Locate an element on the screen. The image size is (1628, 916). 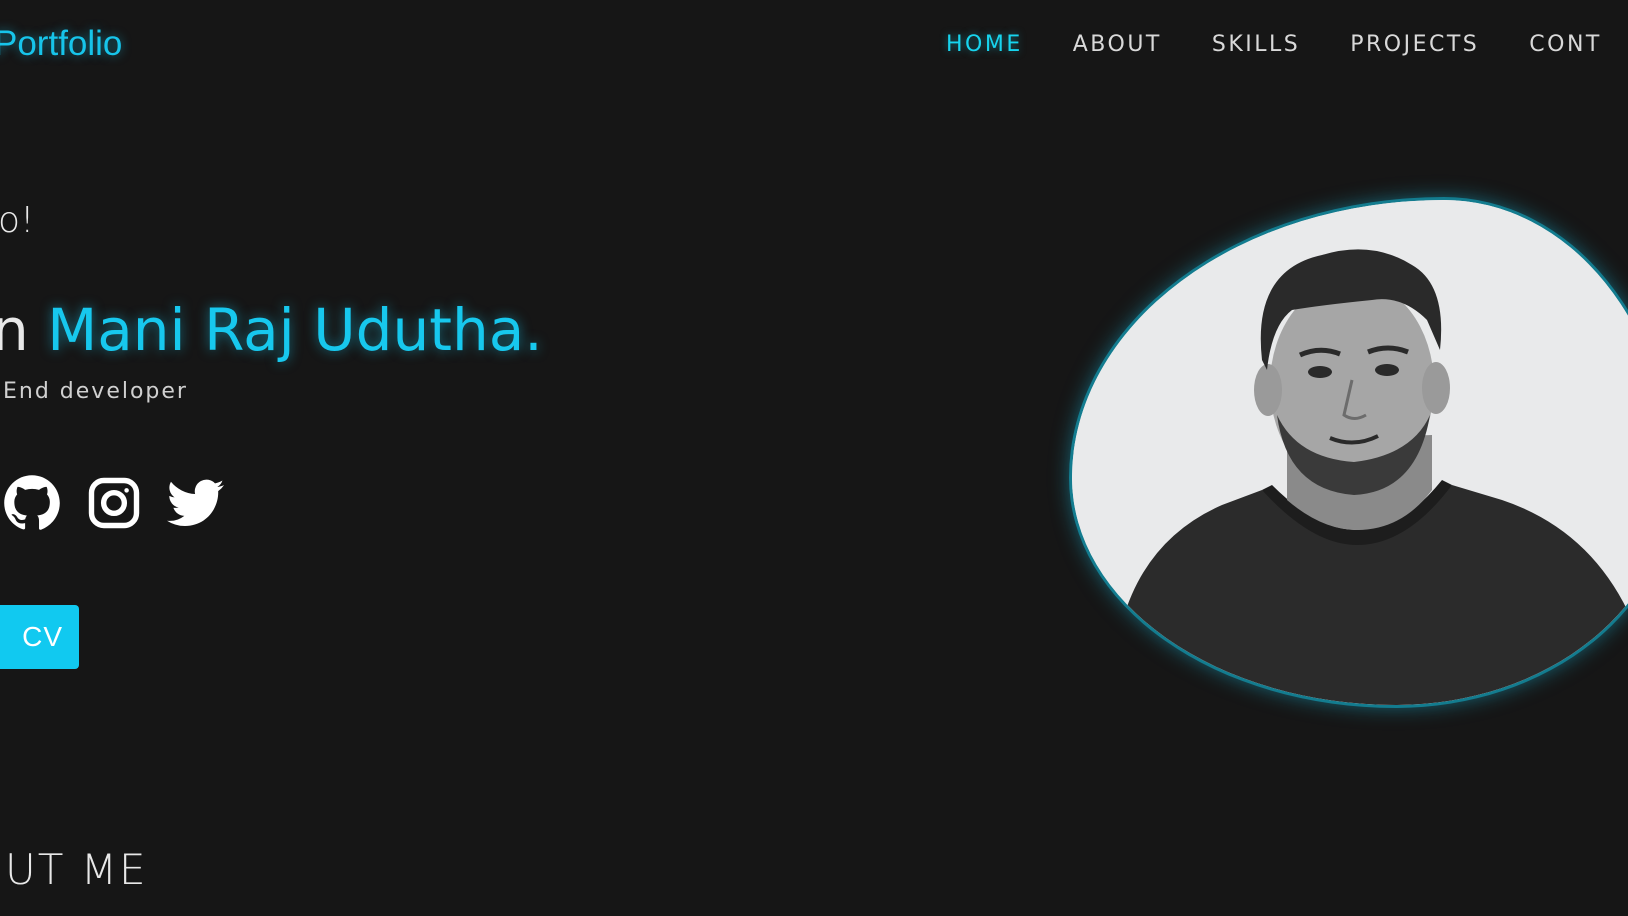
main-nav: HOME ABOUT SKILLS PROJECTS CONT is located at coordinates (1287, 45).